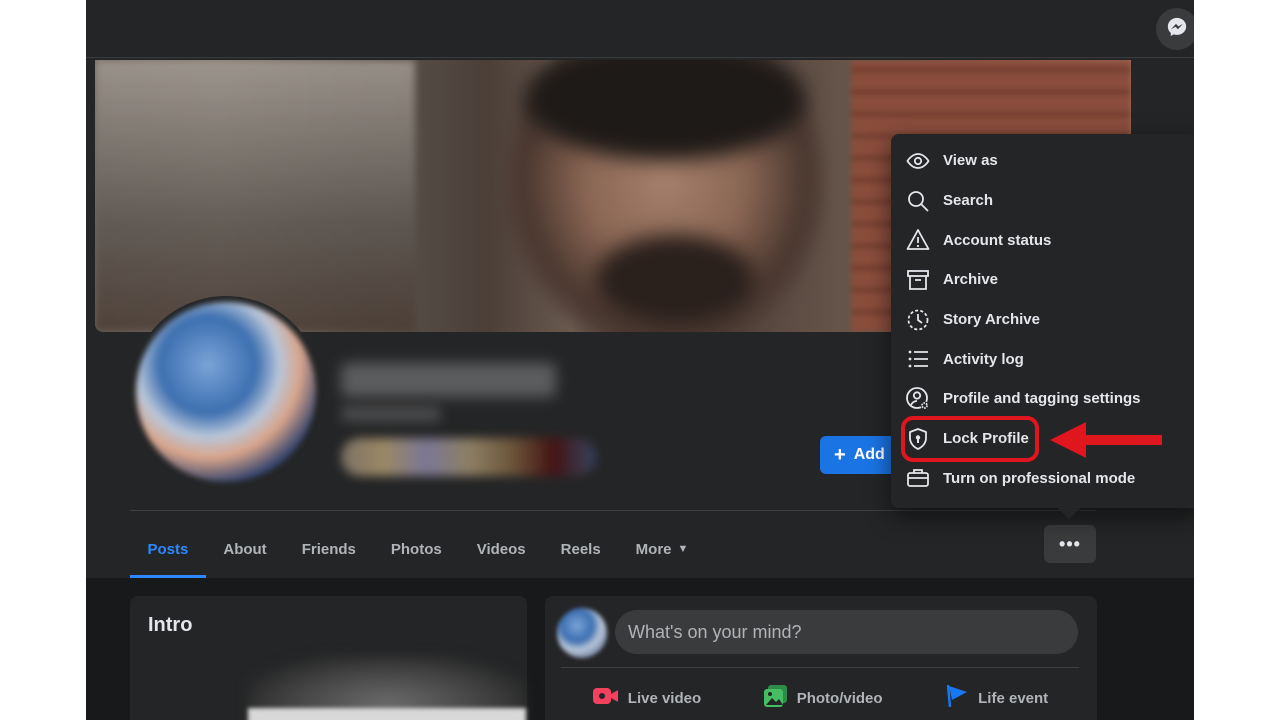 This screenshot has width=1280, height=720. What do you see at coordinates (968, 201) in the screenshot?
I see `menu-item-label: Search` at bounding box center [968, 201].